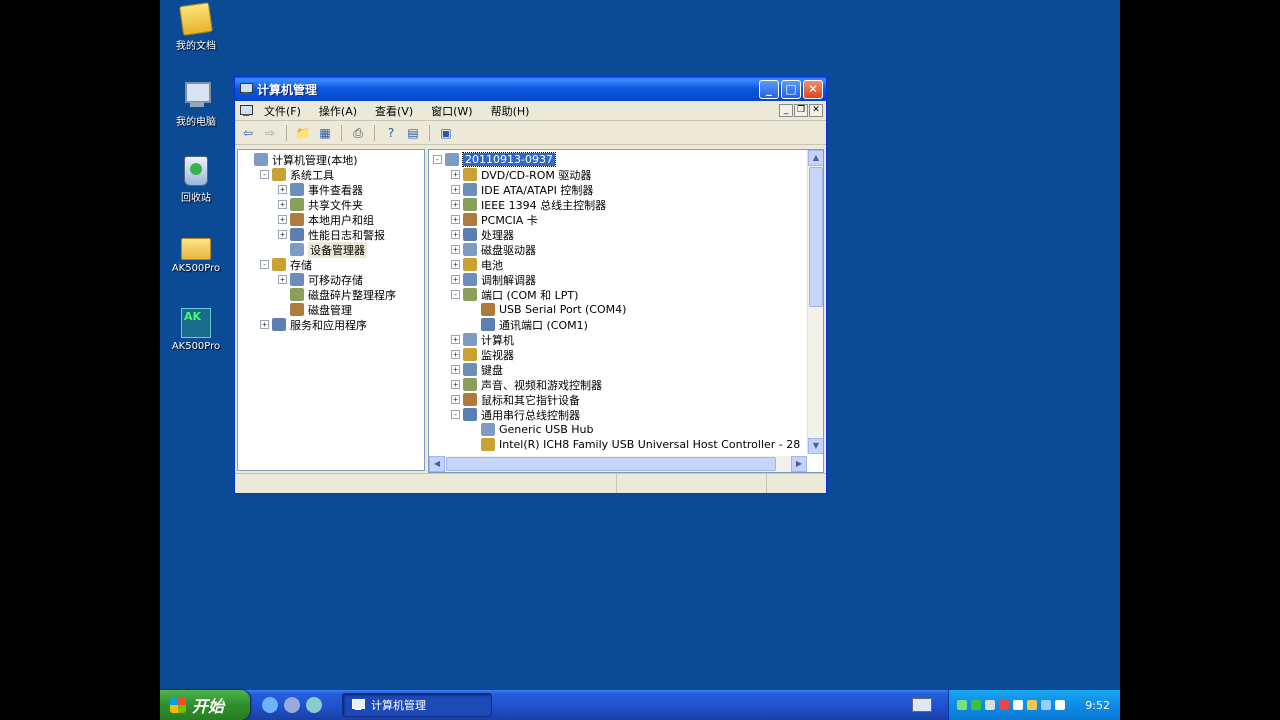 The width and height of the screenshot is (1280, 720). I want to click on scroll-down-arrow-icon: ▼, so click(815, 446).